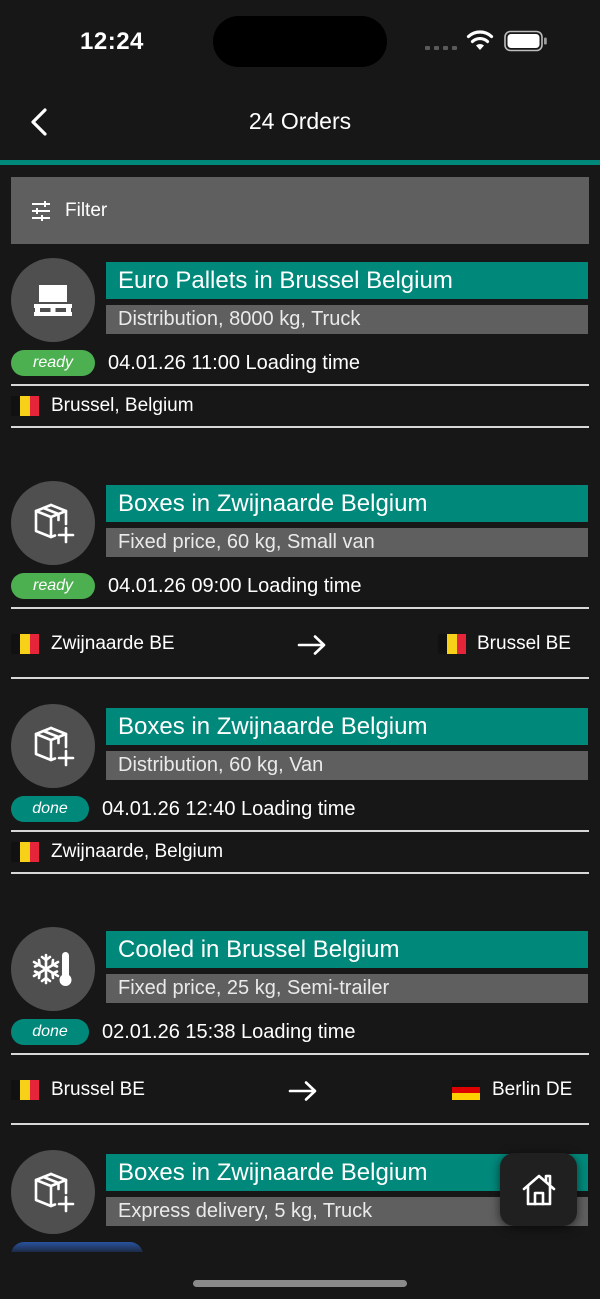 The image size is (600, 1299). I want to click on battery-icon, so click(525, 41).